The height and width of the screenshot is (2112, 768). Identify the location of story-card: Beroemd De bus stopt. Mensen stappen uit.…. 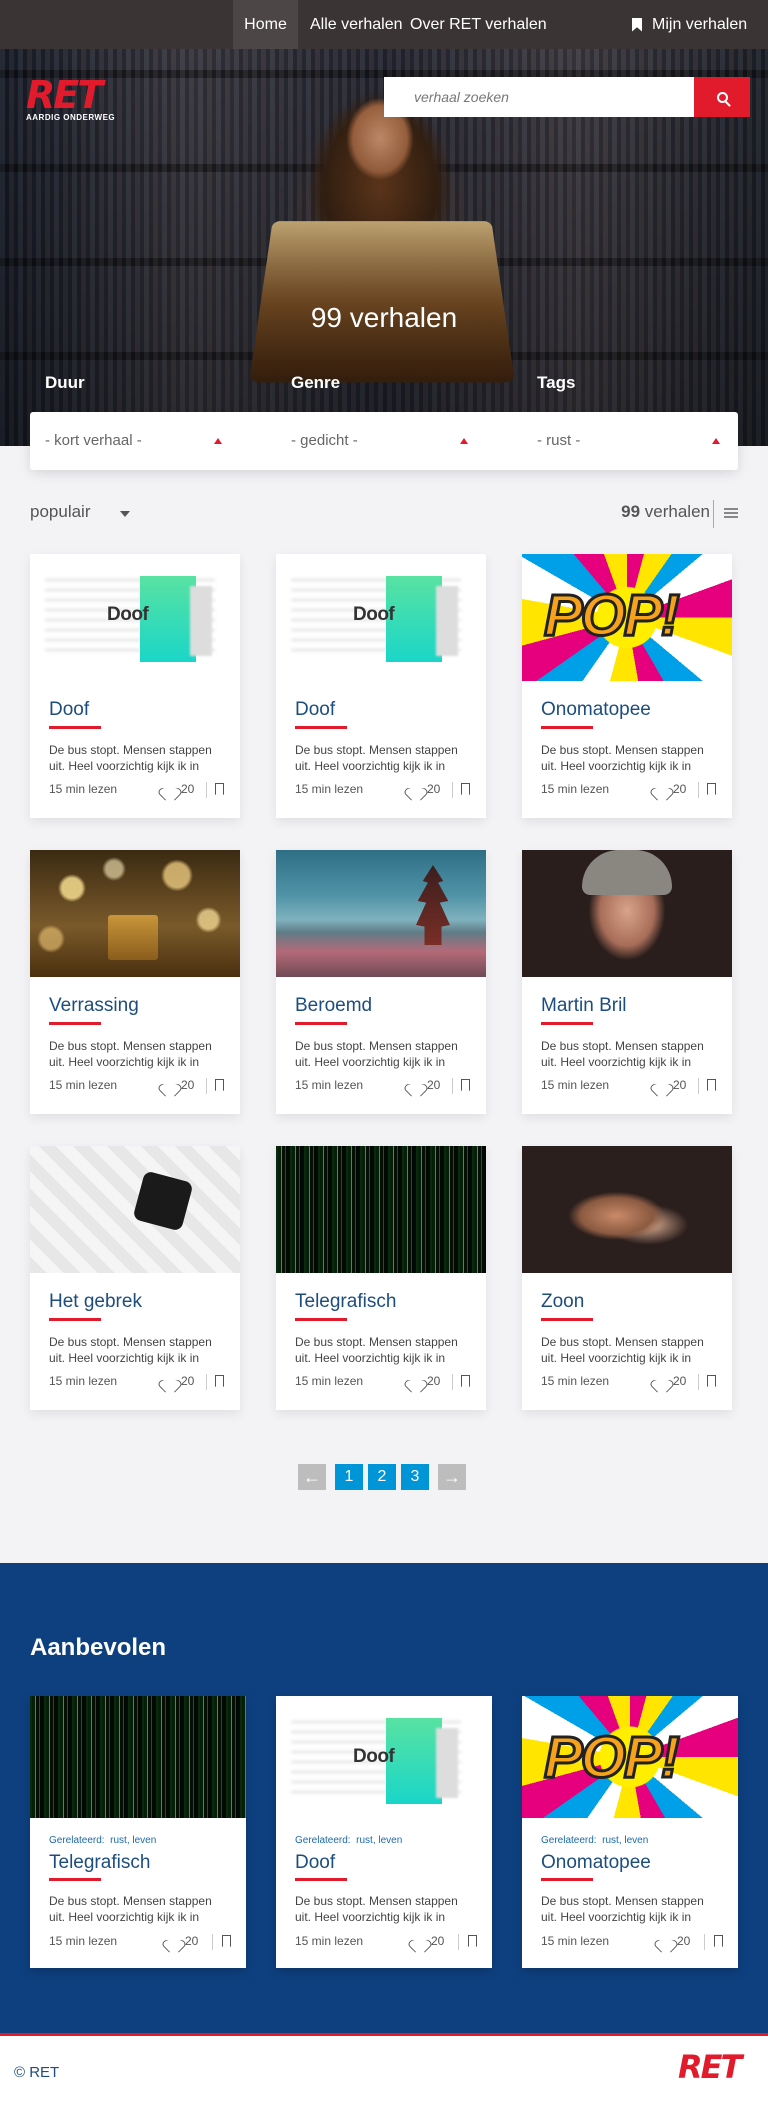
(381, 982).